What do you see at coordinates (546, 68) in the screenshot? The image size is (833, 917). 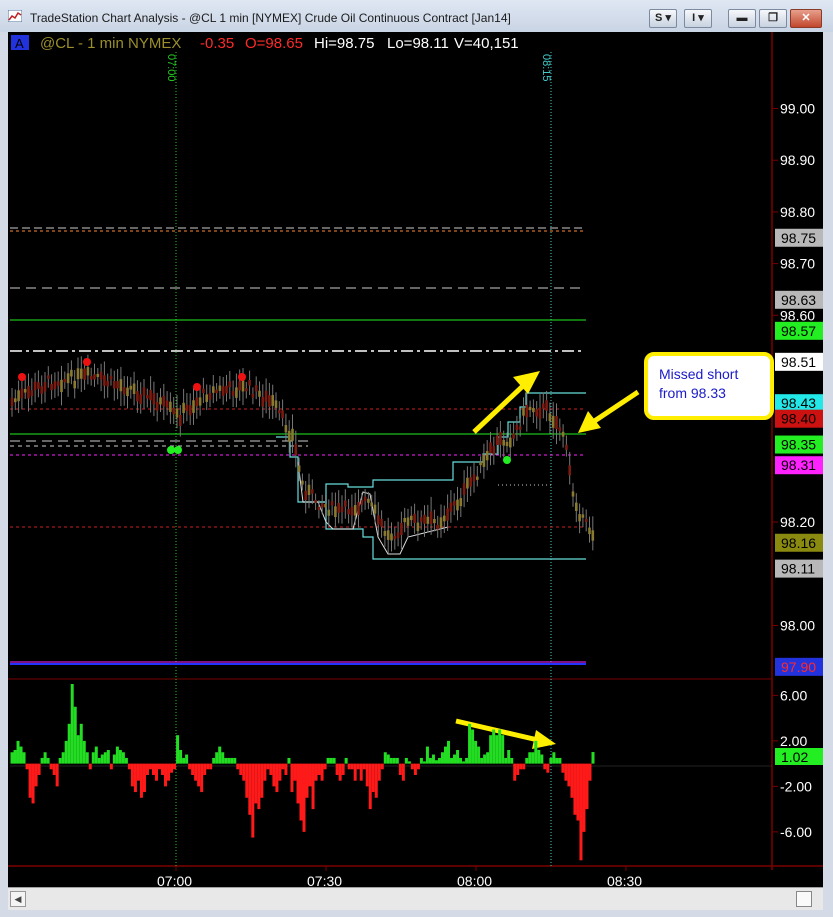 I see `time-marker-0815: 08:15` at bounding box center [546, 68].